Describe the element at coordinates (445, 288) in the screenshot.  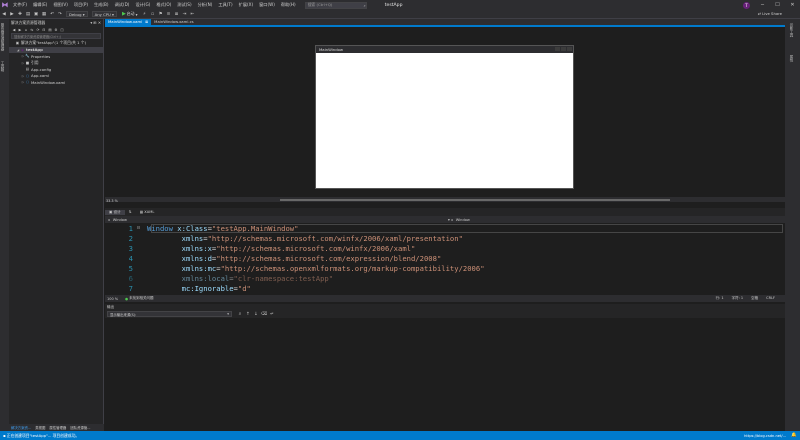
I see `code-line: 7 mc:Ignorable = "d"` at that location.